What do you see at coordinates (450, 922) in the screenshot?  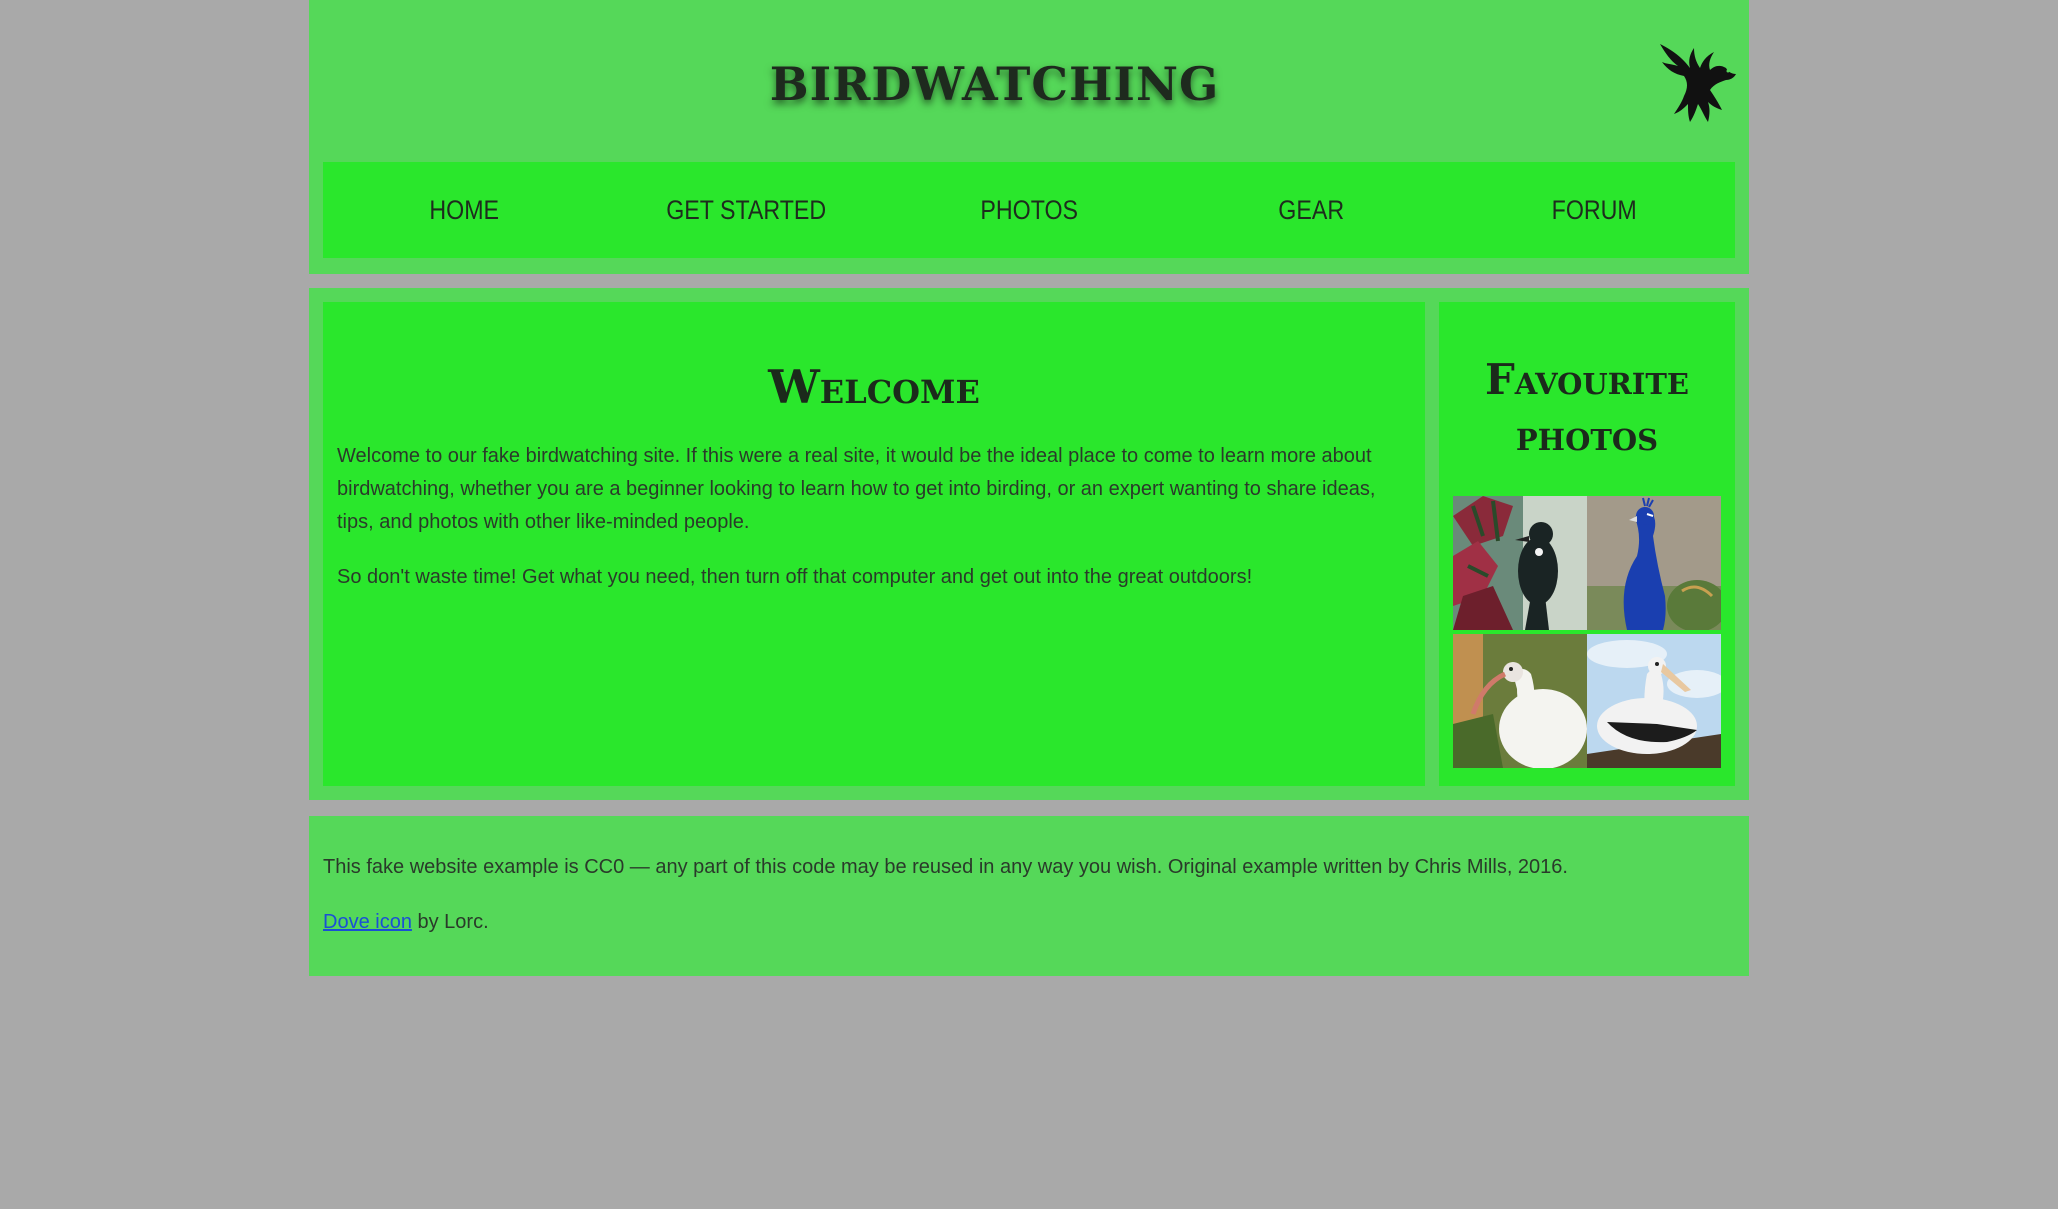 I see `credit-suffix: by Lorc.` at bounding box center [450, 922].